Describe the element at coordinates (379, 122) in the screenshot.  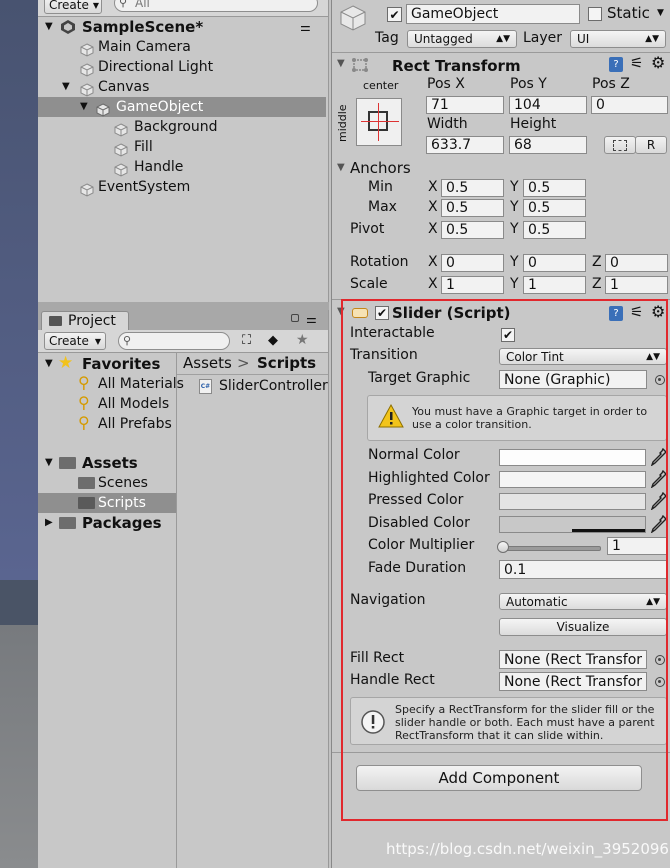
I see `anchor-preset-button` at that location.